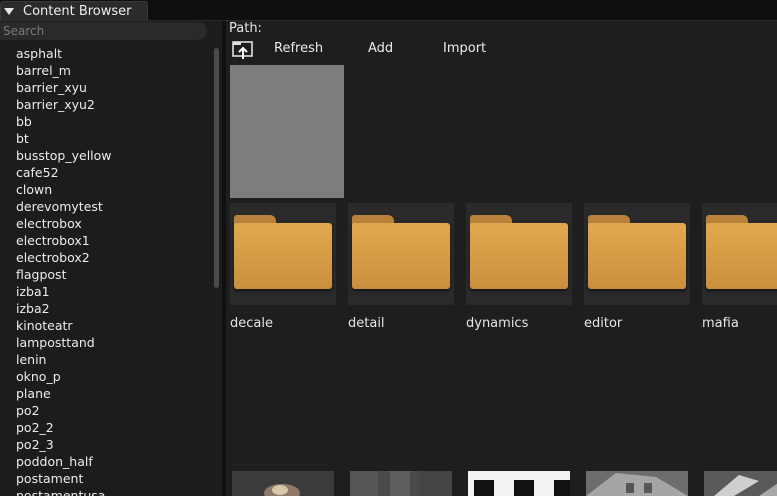  What do you see at coordinates (9, 11) in the screenshot?
I see `collapse-arrow-icon` at bounding box center [9, 11].